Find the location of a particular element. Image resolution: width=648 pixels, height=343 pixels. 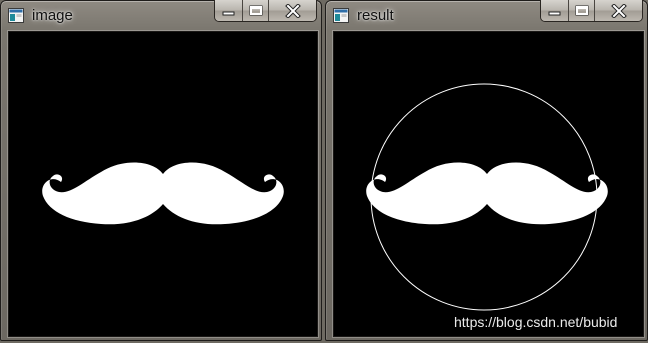

window-title: image is located at coordinates (52, 15).